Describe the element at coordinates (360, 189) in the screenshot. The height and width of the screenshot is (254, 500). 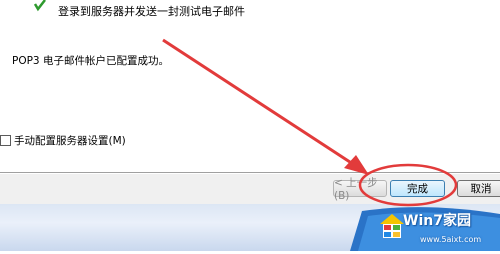
I see `back-button: < 上一步(B)` at that location.